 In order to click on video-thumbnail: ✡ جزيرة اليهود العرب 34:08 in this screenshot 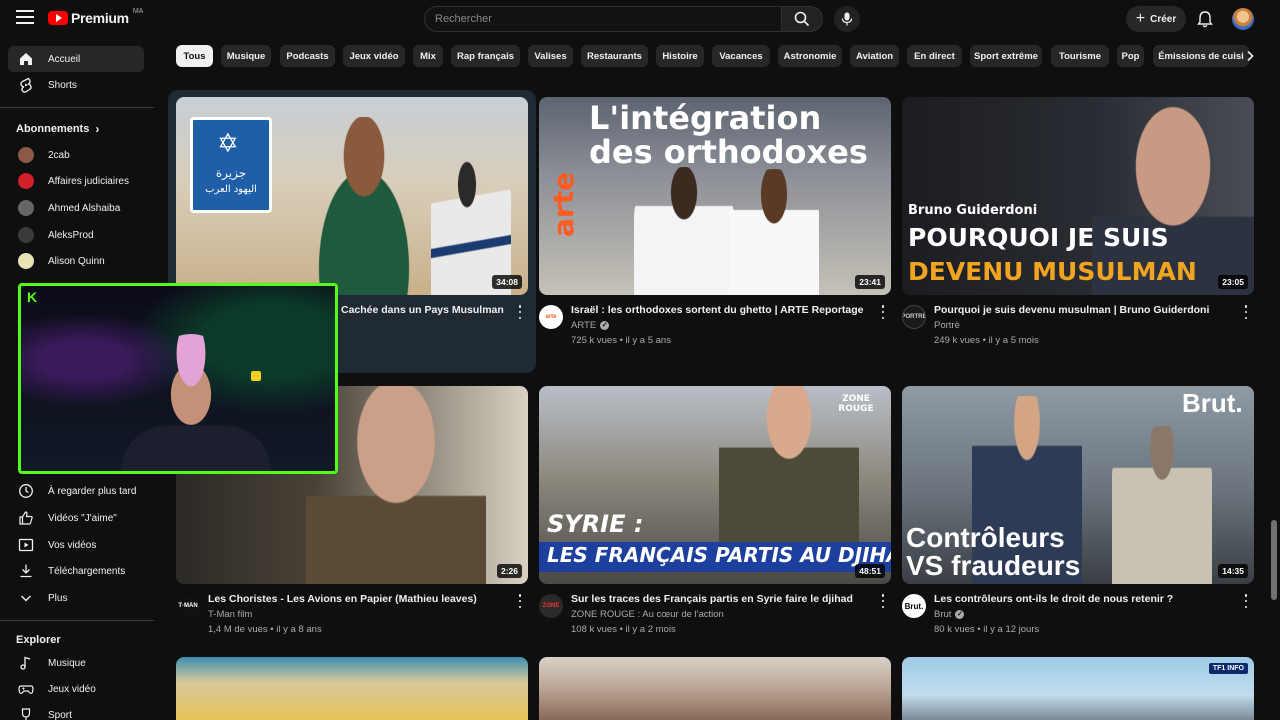, I will do `click(352, 196)`.